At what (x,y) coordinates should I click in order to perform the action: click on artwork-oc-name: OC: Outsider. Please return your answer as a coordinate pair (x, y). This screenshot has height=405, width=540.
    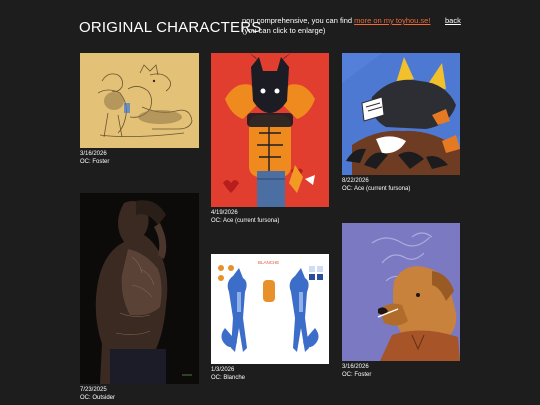
    Looking at the image, I should click on (98, 398).